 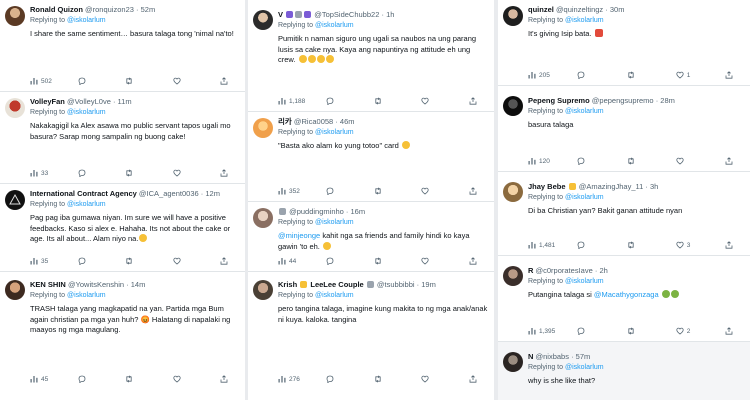 What do you see at coordinates (428, 284) in the screenshot?
I see `timestamp: 19m` at bounding box center [428, 284].